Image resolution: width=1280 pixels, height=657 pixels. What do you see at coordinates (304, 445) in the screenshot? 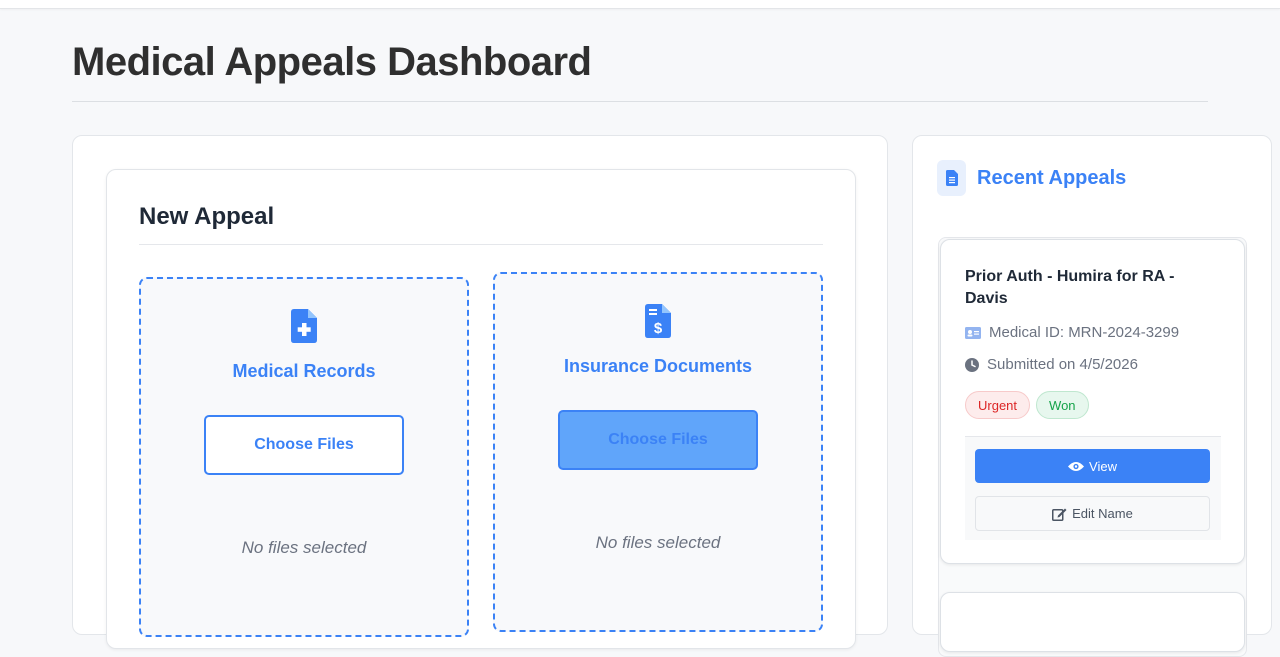
I see `medical-records-choose-files-button: Choose Files` at bounding box center [304, 445].